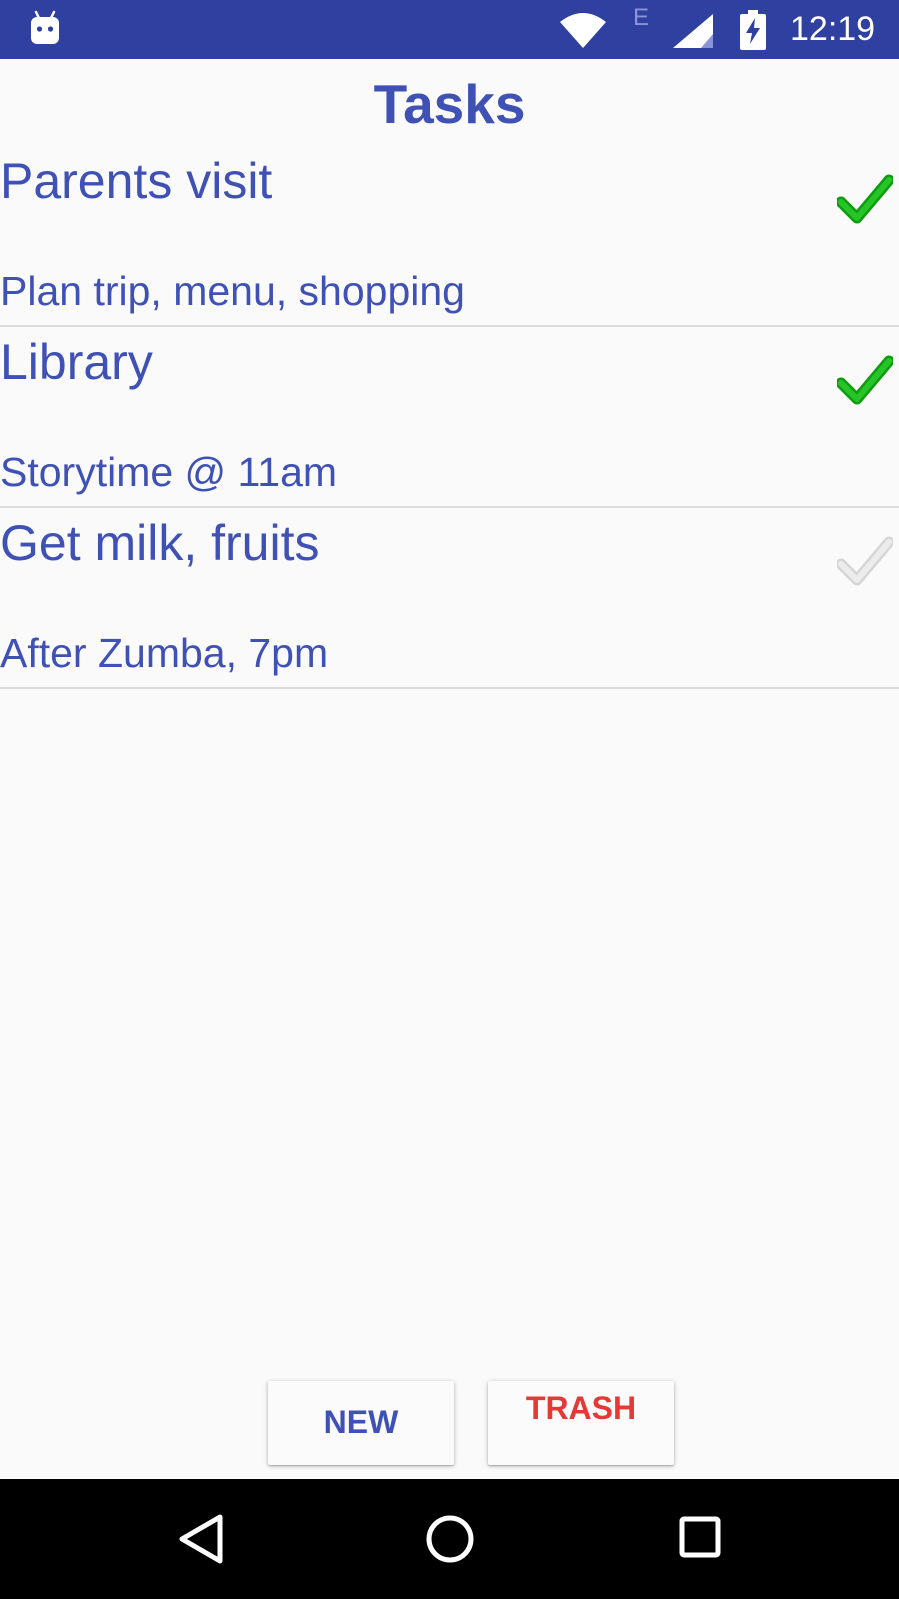 The image size is (899, 1599). I want to click on back-icon, so click(202, 1539).